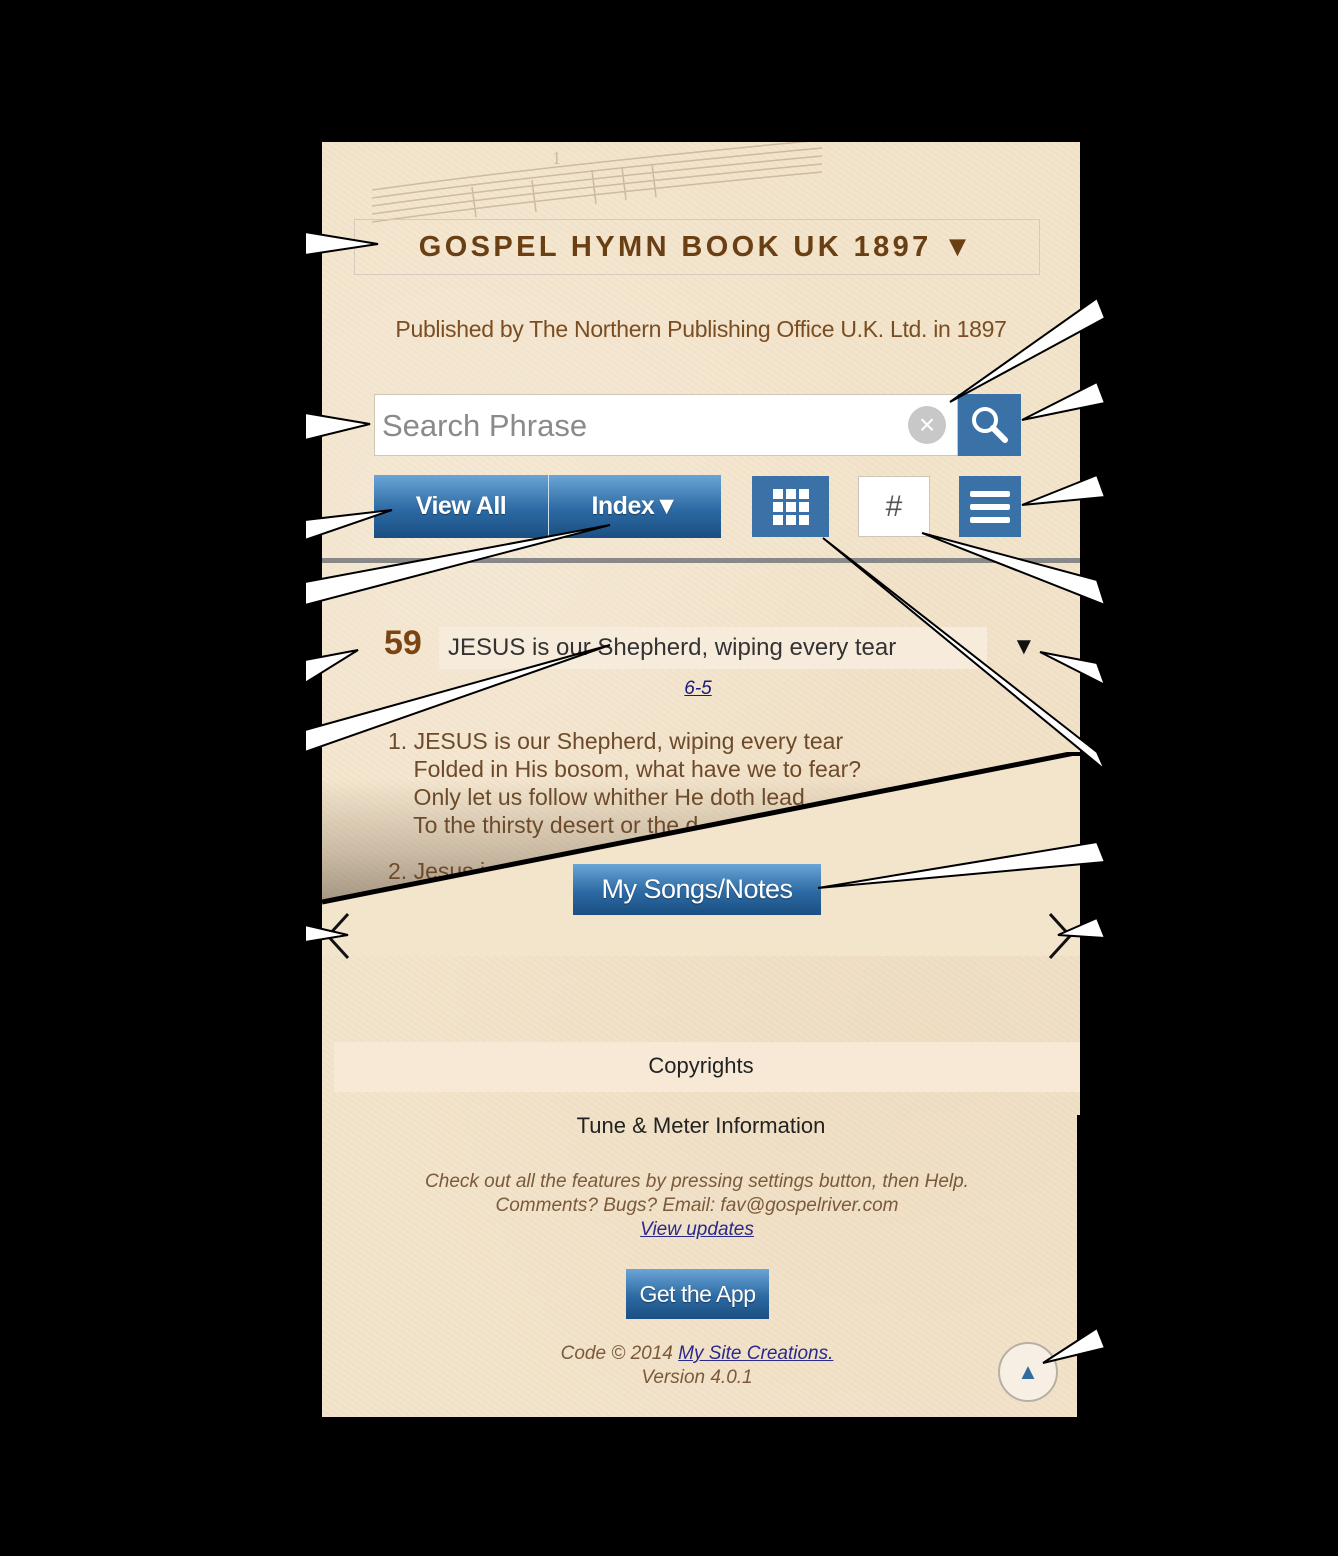 Image resolution: width=1338 pixels, height=1556 pixels. Describe the element at coordinates (697, 1377) in the screenshot. I see `version-text: Version 4.0.1` at that location.